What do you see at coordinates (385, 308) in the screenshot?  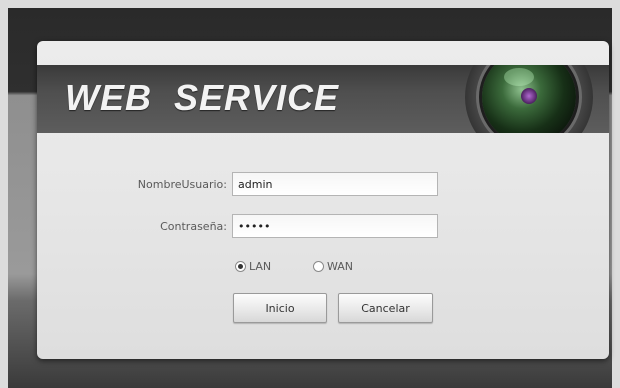 I see `cancel-button: Cancelar` at bounding box center [385, 308].